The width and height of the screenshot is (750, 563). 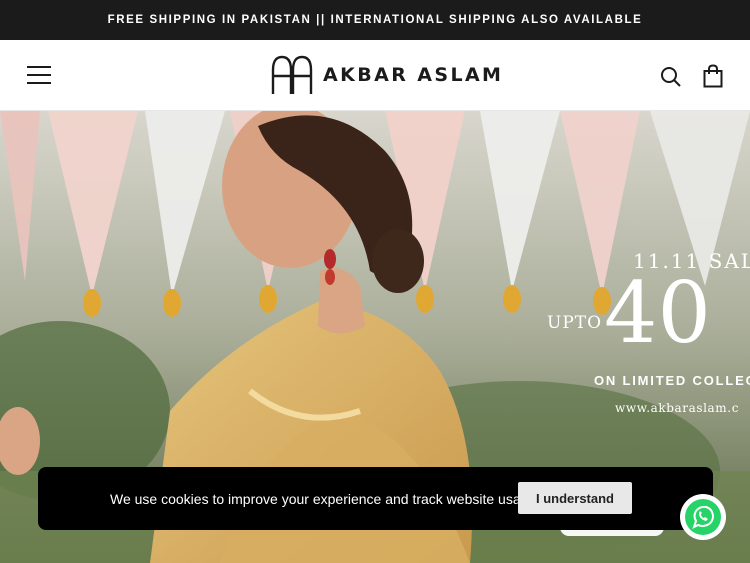 I want to click on site-logo: AKBAR ASLAM, so click(x=386, y=75).